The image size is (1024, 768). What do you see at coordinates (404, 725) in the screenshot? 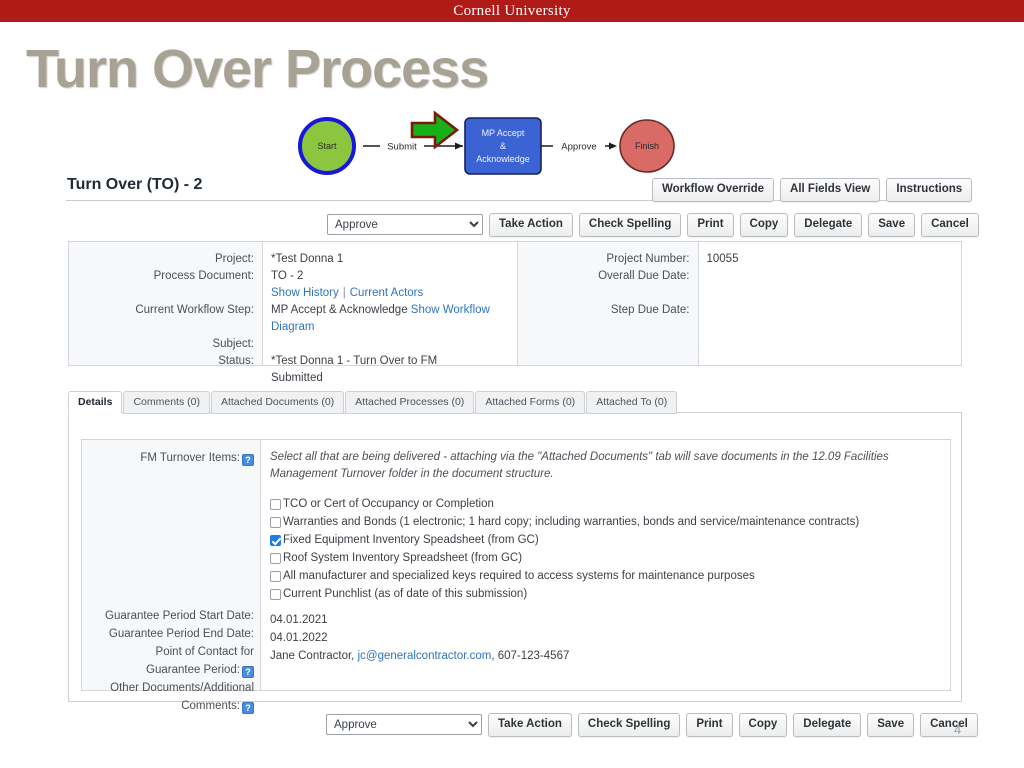
I see `action-select-bottom: Approve` at bounding box center [404, 725].